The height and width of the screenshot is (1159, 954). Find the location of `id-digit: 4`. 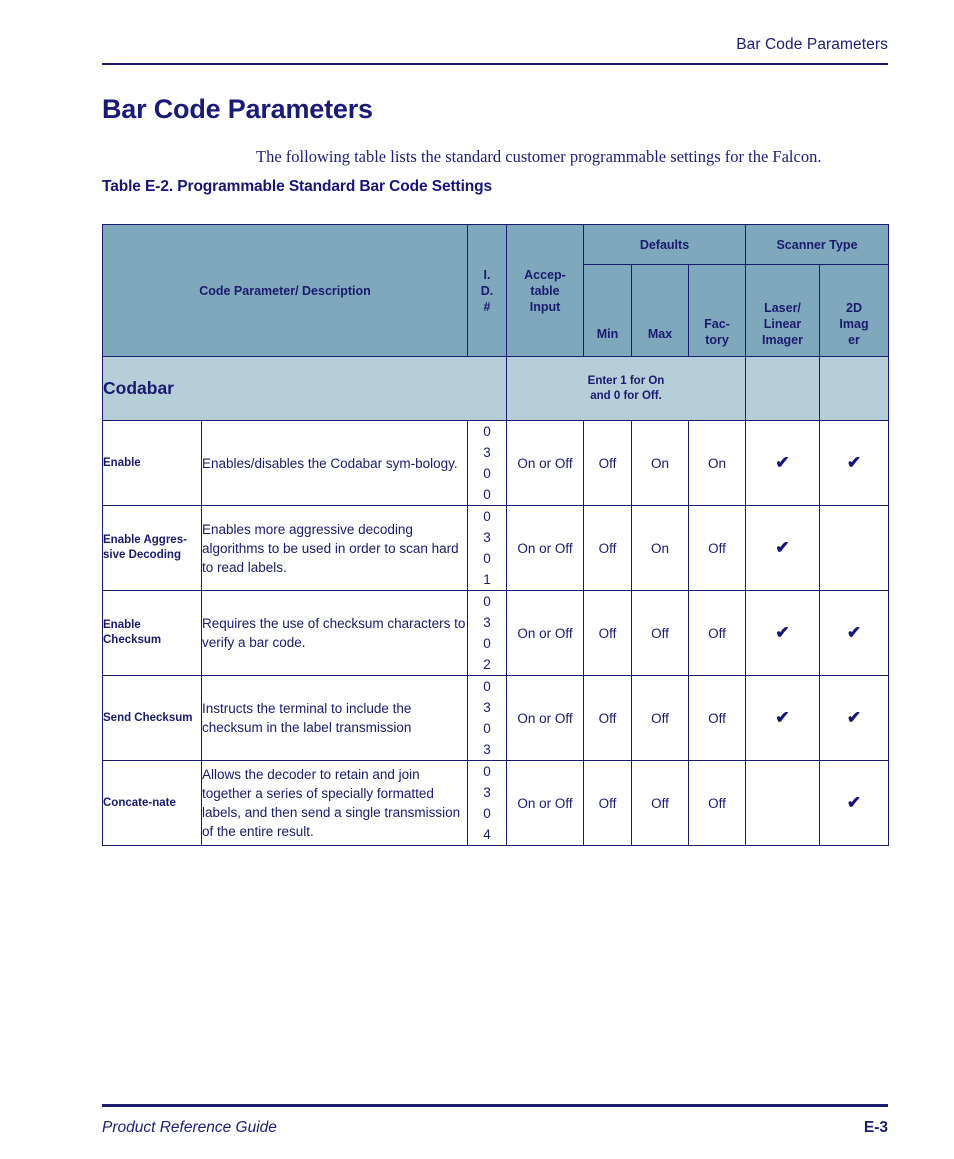

id-digit: 4 is located at coordinates (487, 834).